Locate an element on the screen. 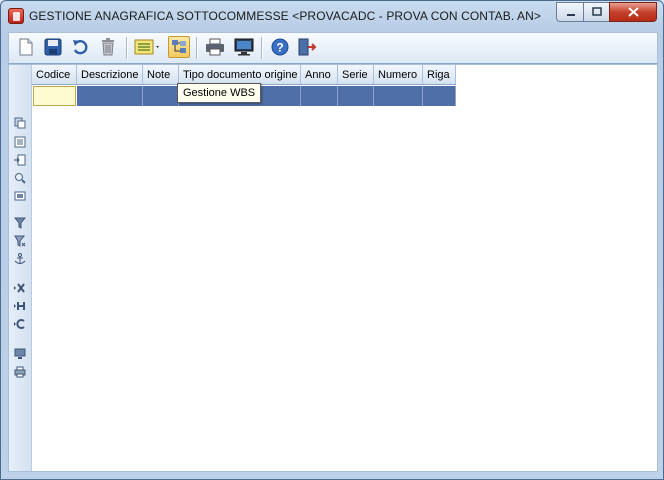 This screenshot has height=480, width=664. paste-record-icon is located at coordinates (20, 123).